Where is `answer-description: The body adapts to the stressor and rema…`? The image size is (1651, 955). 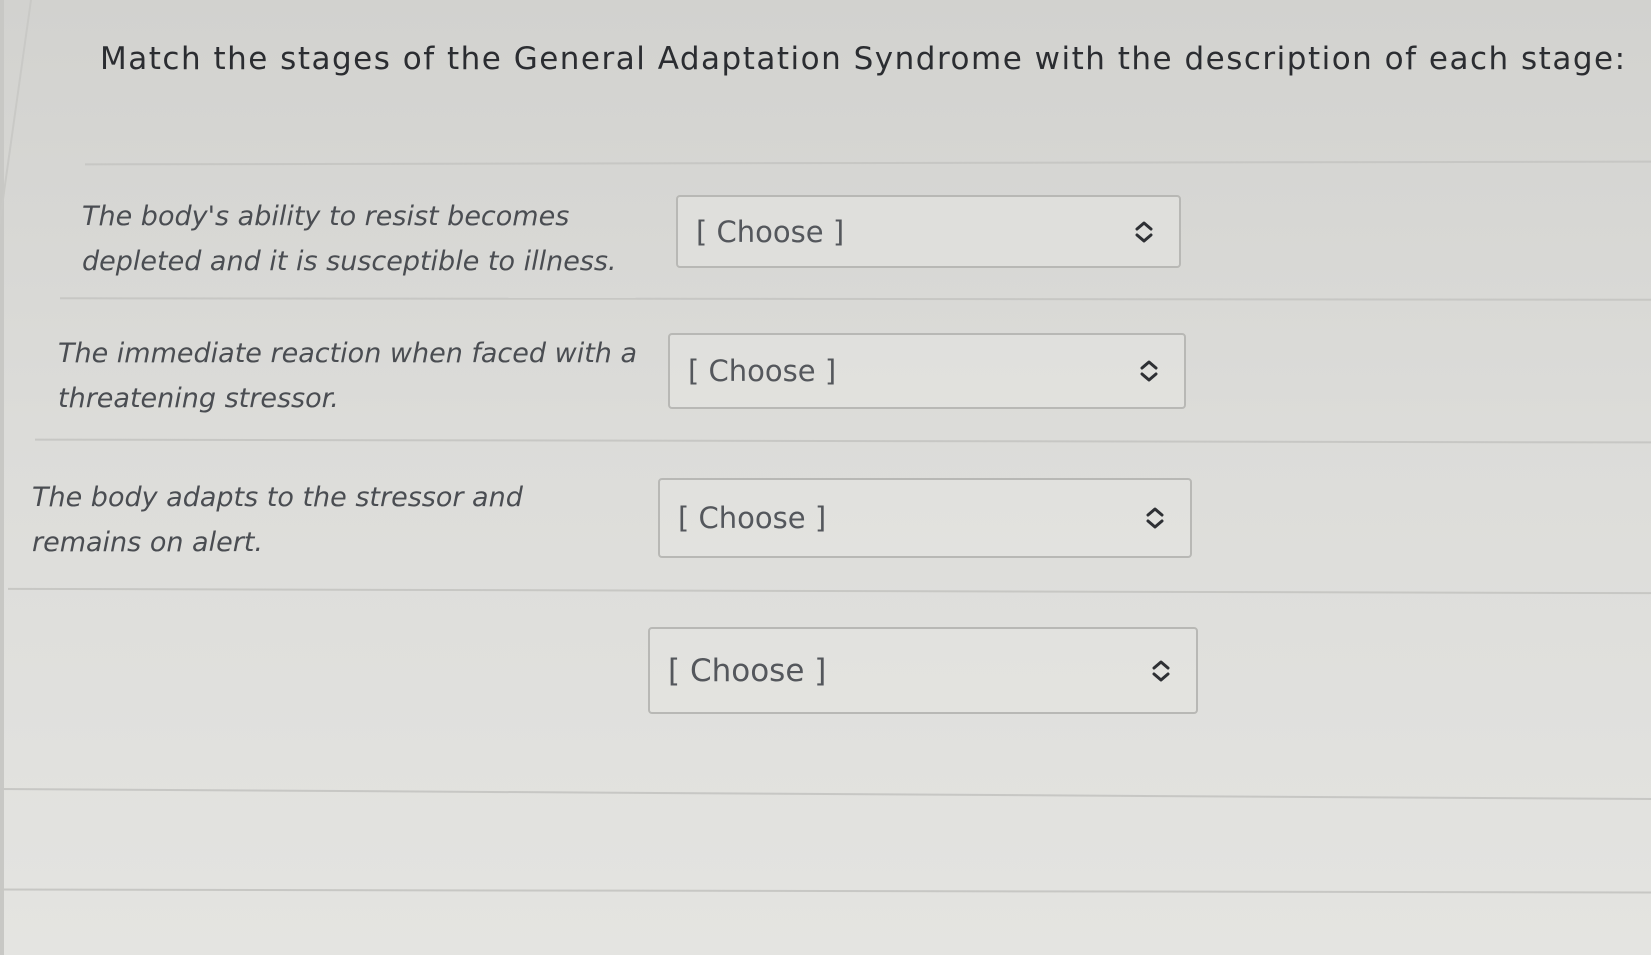 answer-description: The body adapts to the stressor and rema… is located at coordinates (277, 520).